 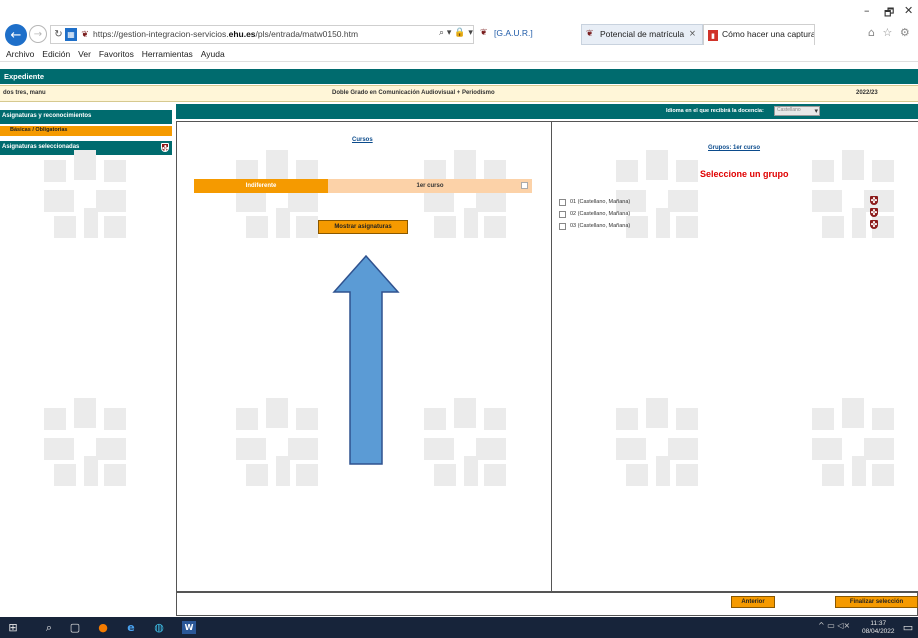 What do you see at coordinates (213, 53) in the screenshot?
I see `menu-ayuda: Ayuda` at bounding box center [213, 53].